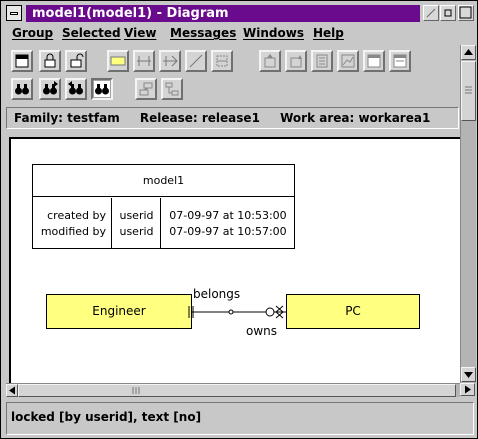  What do you see at coordinates (144, 61) in the screenshot?
I see `relationship-tool-icon` at bounding box center [144, 61].